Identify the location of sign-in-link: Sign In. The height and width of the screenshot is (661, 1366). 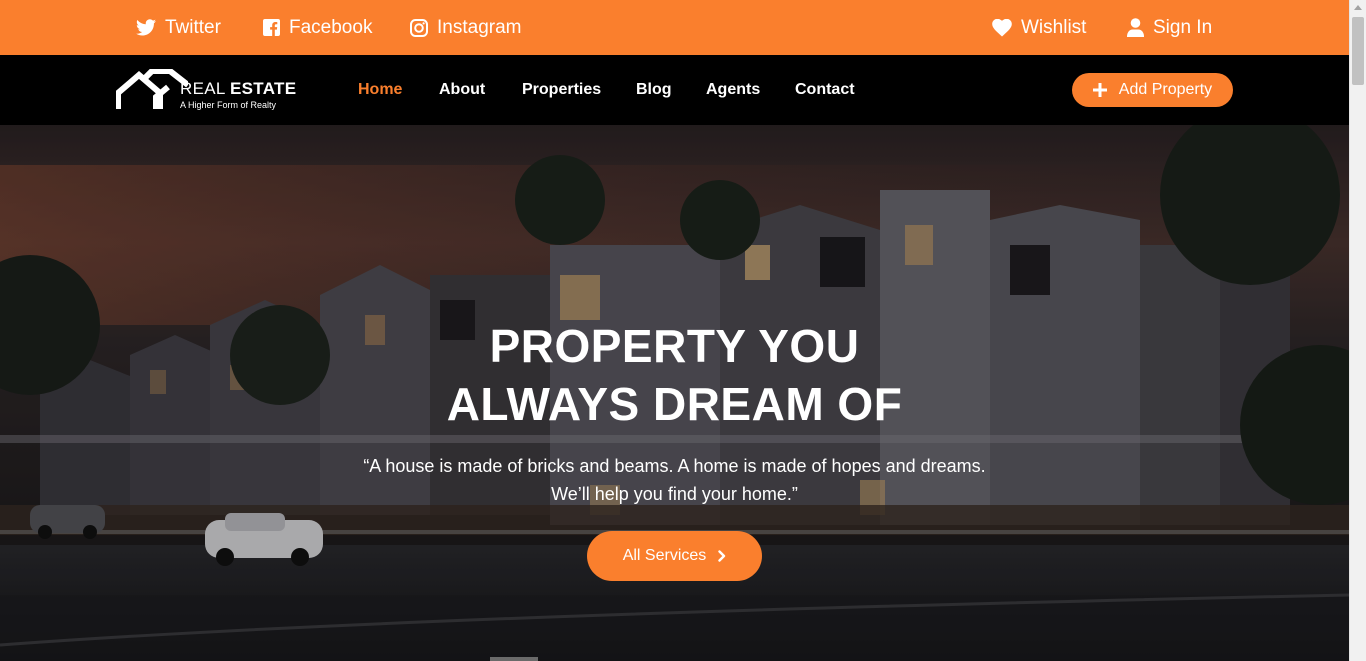
(1169, 27).